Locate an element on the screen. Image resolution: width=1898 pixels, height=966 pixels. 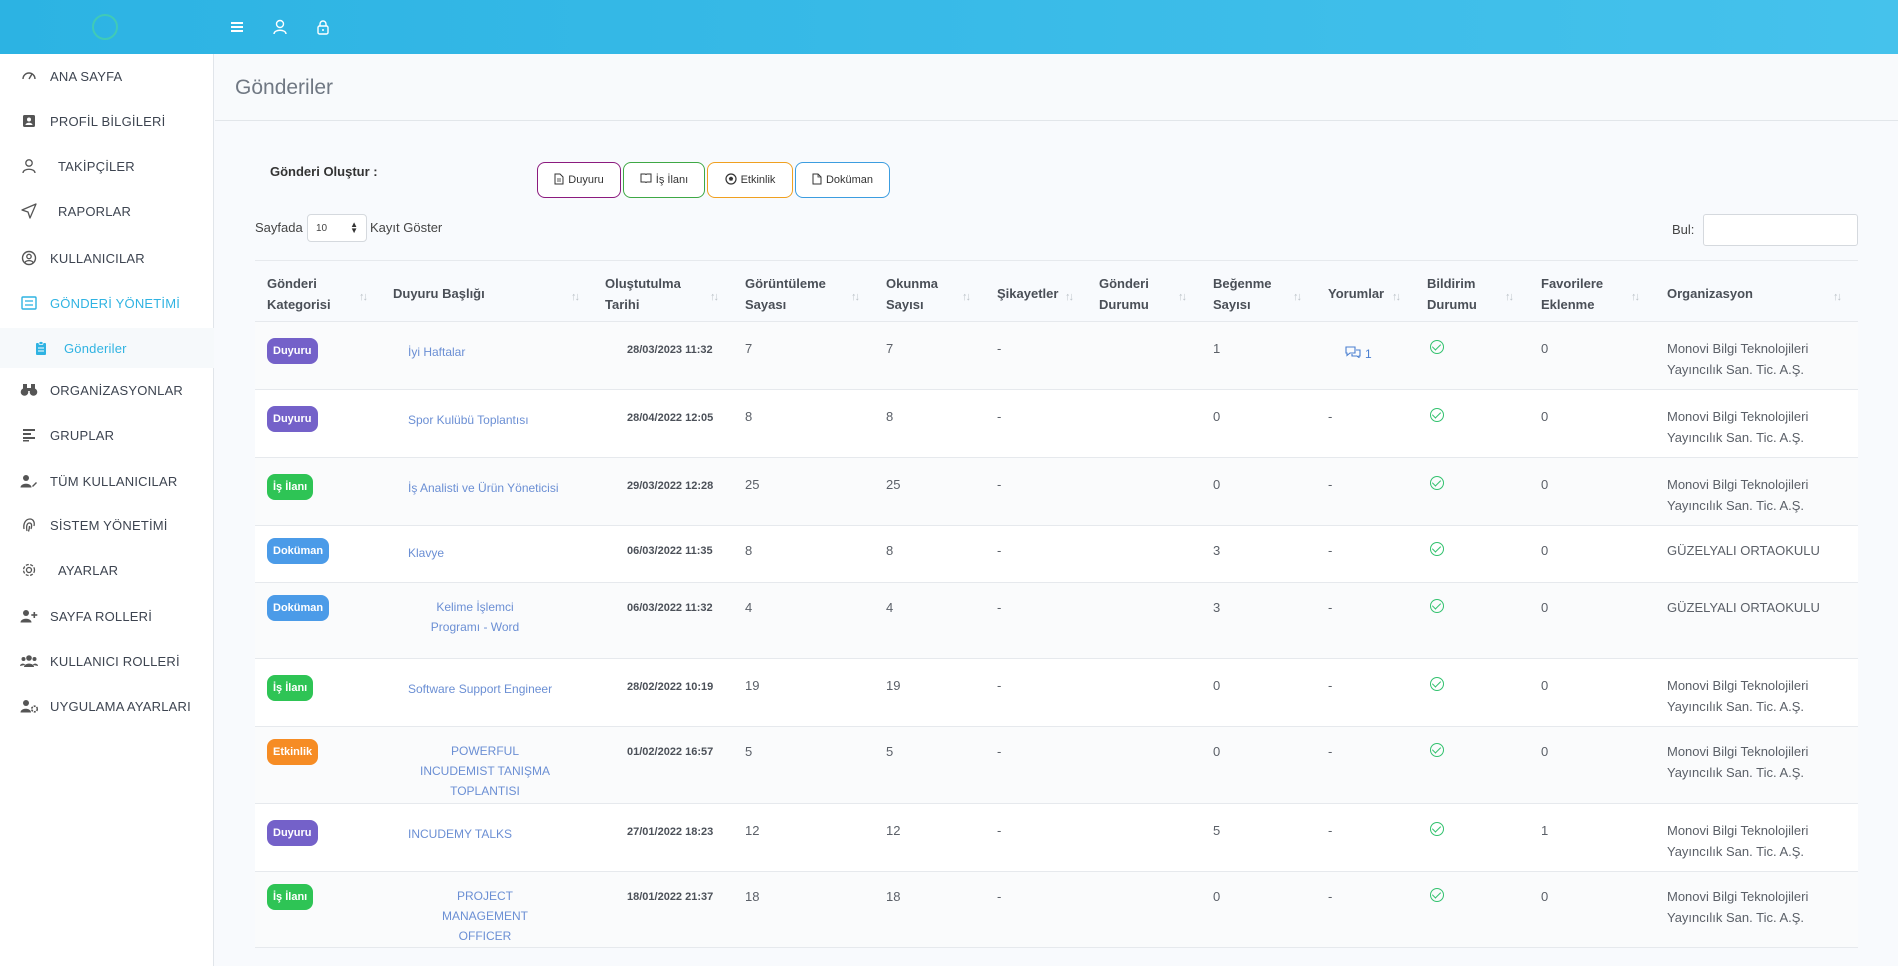
column-header-durum: Gönderi Durumu is located at coordinates (1124, 294).